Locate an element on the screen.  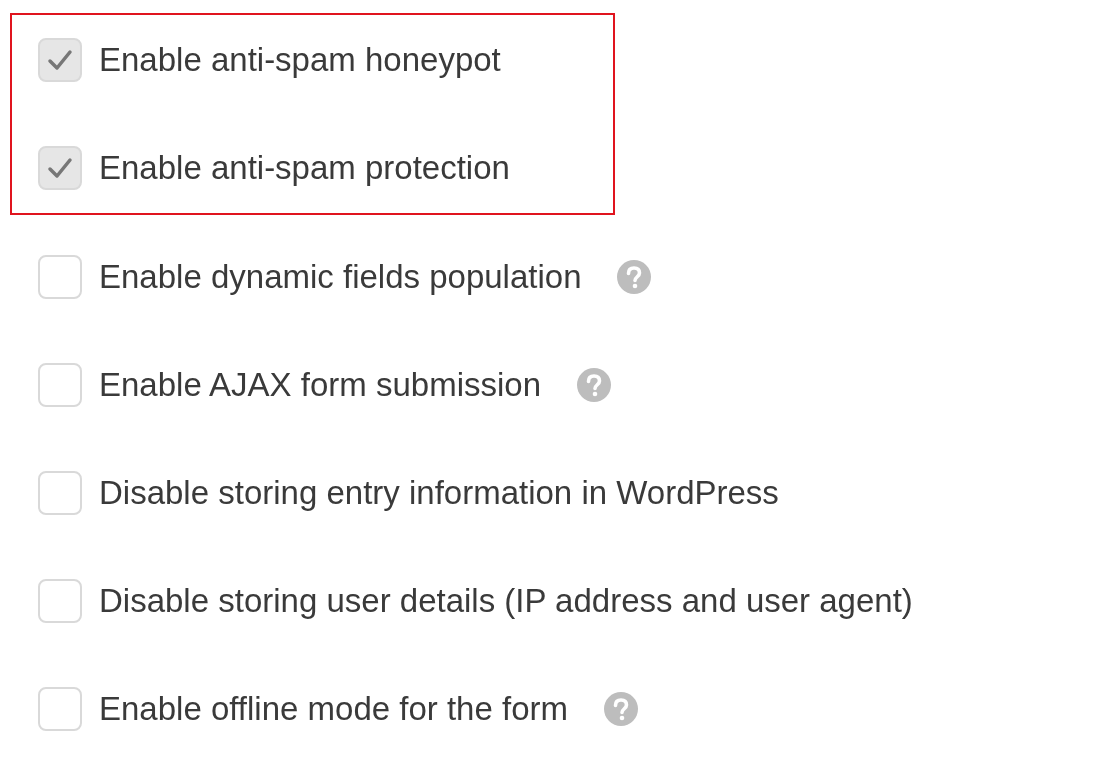
option-label: Disable storing entry information in WordPress is located at coordinates (439, 493).